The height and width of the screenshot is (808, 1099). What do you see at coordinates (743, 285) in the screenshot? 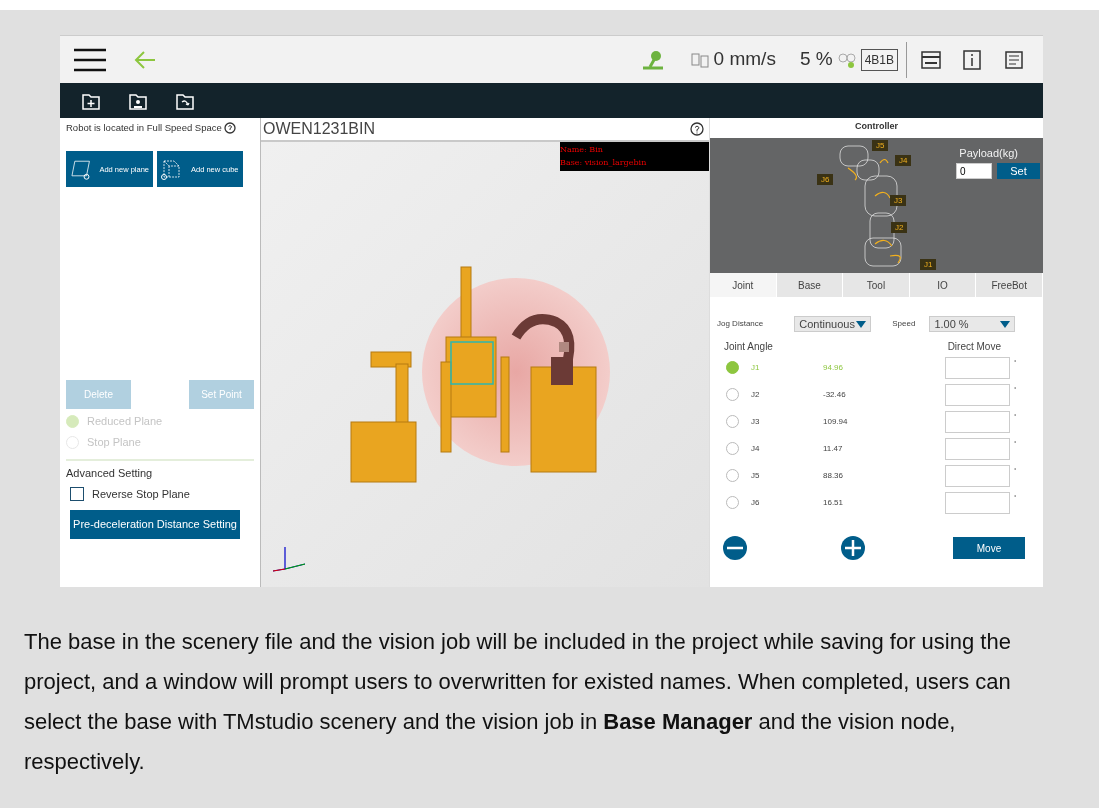
I see `tab: Joint` at bounding box center [743, 285].